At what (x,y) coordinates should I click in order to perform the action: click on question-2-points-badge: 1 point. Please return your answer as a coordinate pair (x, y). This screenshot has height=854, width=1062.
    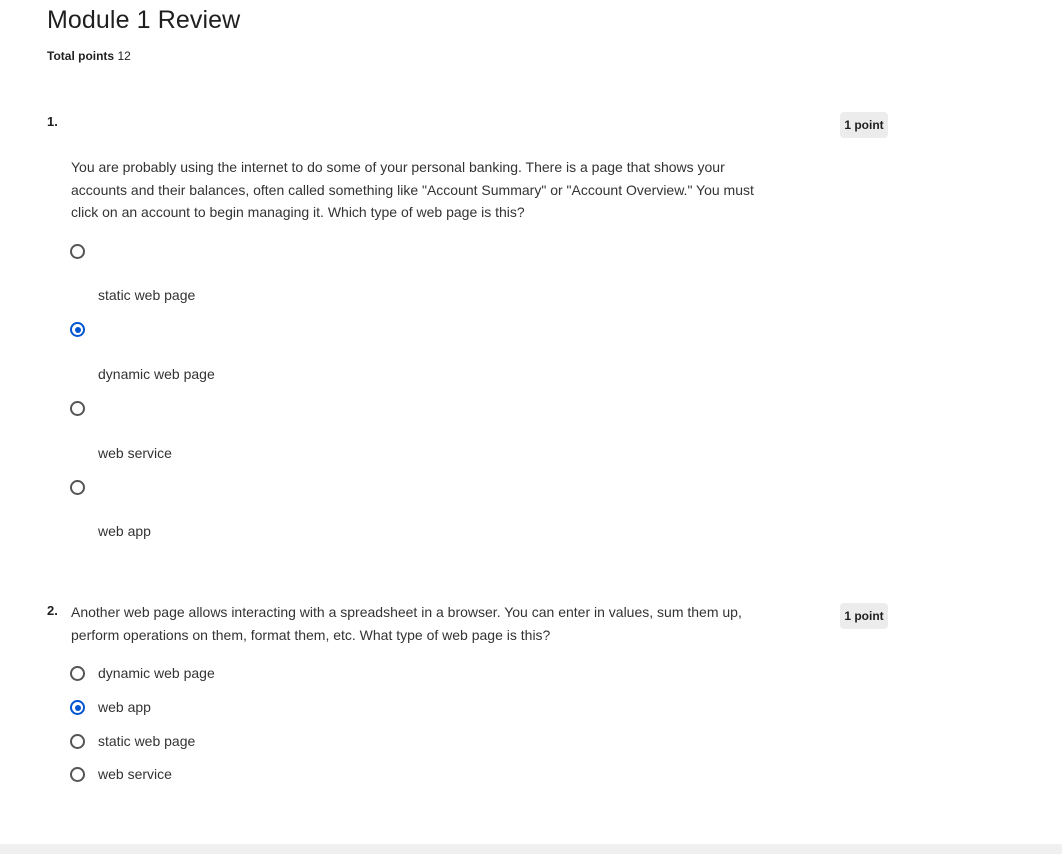
    Looking at the image, I should click on (864, 616).